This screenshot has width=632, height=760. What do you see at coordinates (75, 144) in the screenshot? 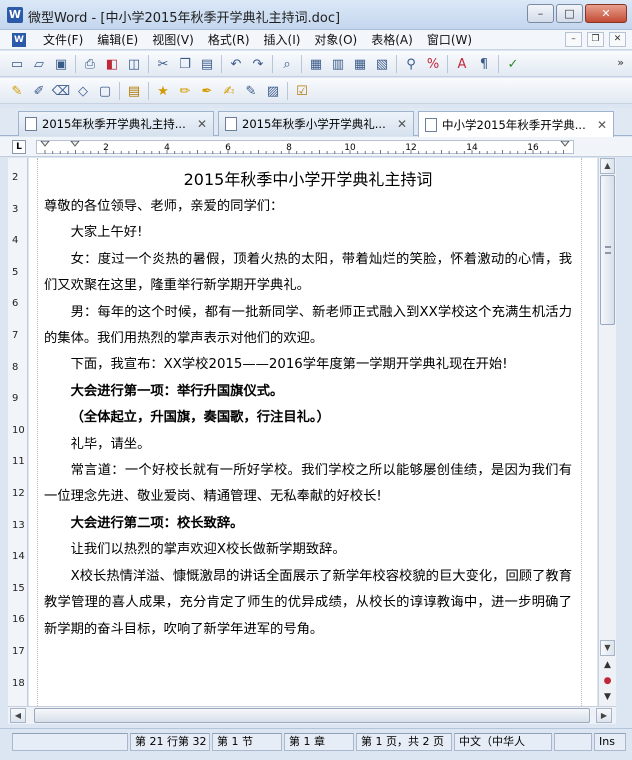
I see `first-line-indent-marker` at bounding box center [75, 144].